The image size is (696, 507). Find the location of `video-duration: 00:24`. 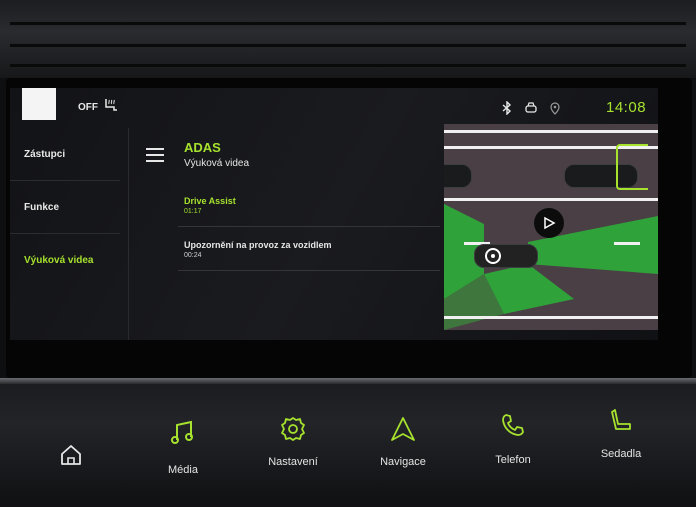

video-duration: 00:24 is located at coordinates (193, 255).